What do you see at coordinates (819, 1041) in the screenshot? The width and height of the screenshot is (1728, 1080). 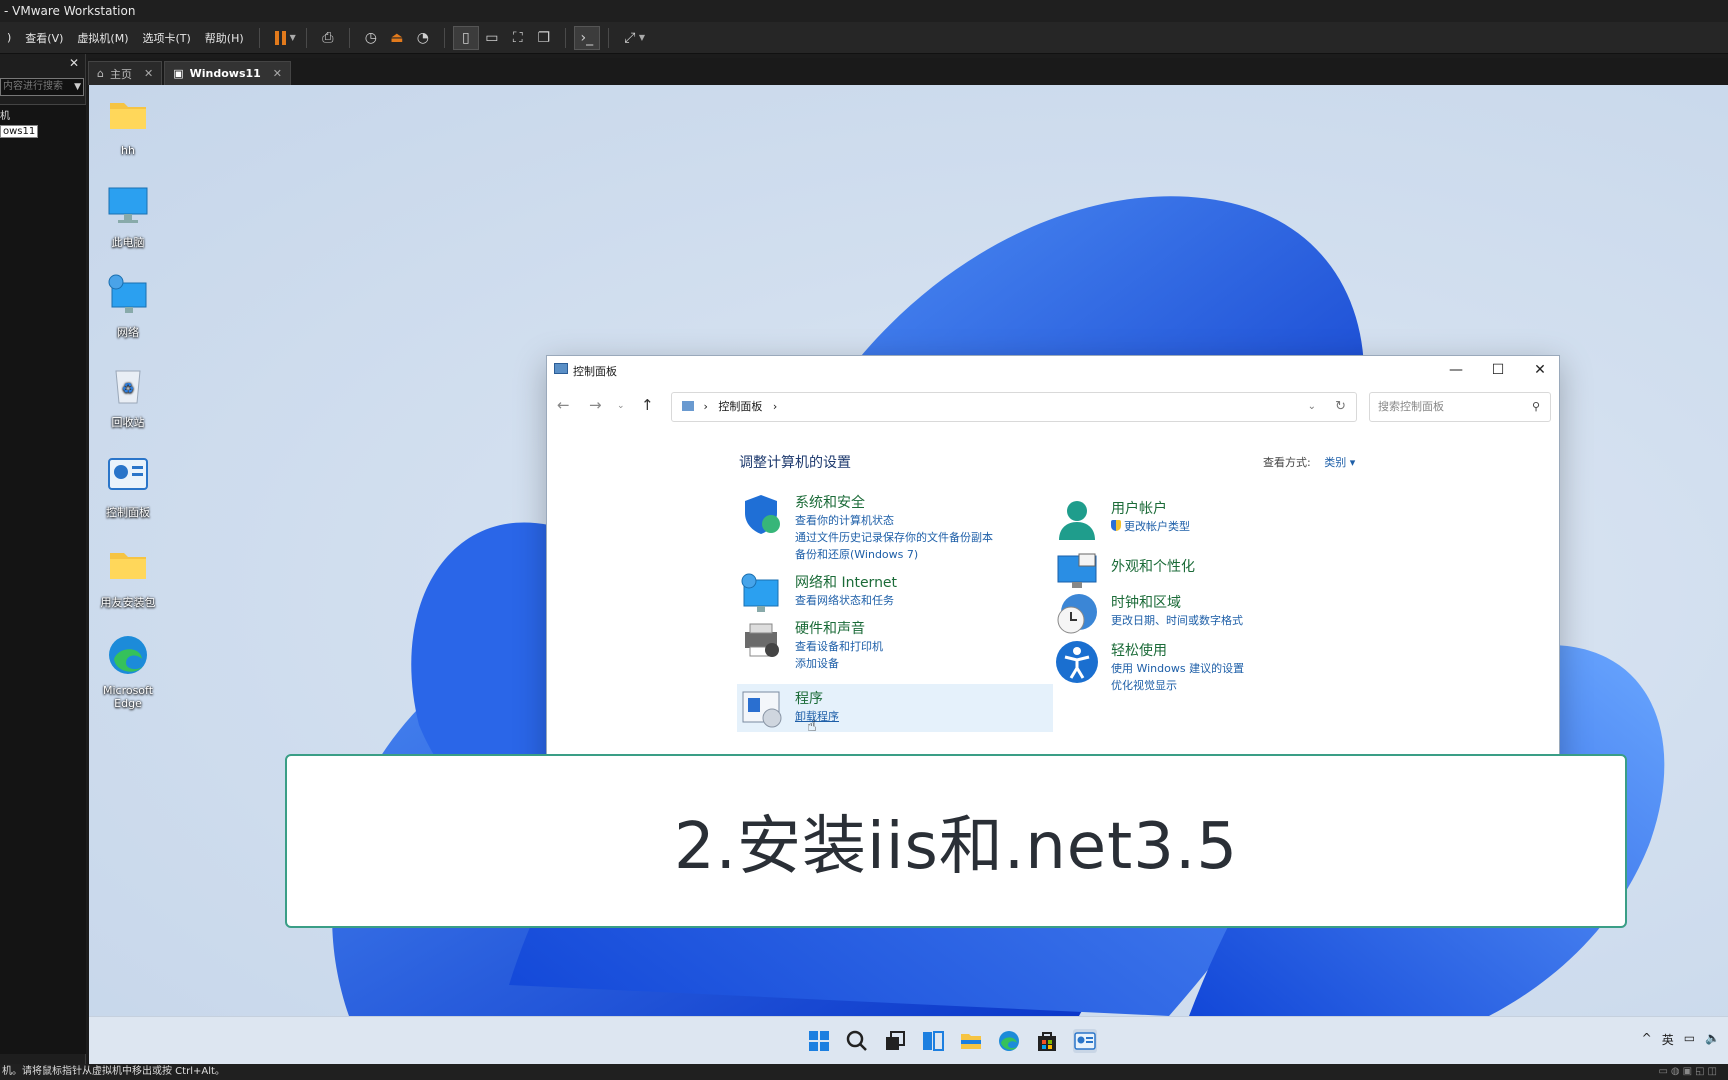 I see `start-icon` at bounding box center [819, 1041].